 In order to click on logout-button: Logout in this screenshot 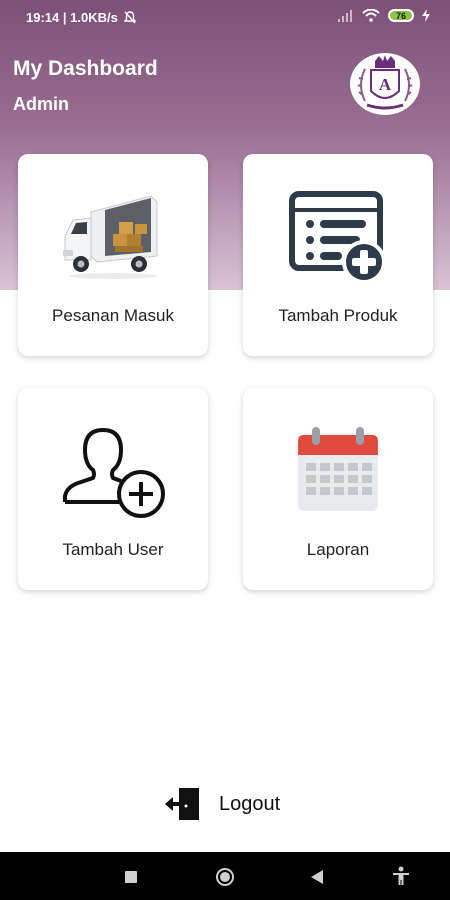, I will do `click(222, 804)`.